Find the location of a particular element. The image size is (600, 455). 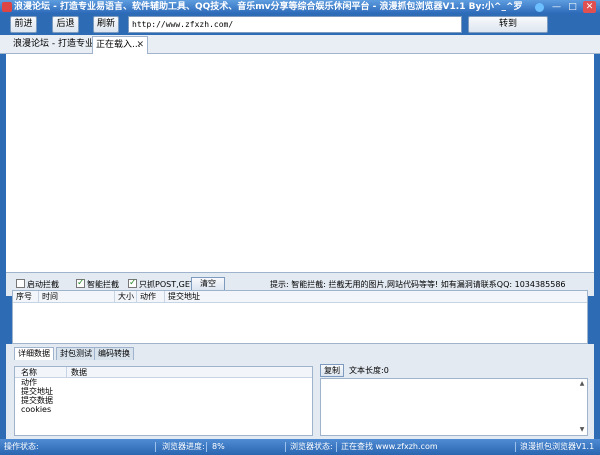

toolbar: 前进 后退 刷新 http://www.zfxzh.com/ 转到 is located at coordinates (300, 24).